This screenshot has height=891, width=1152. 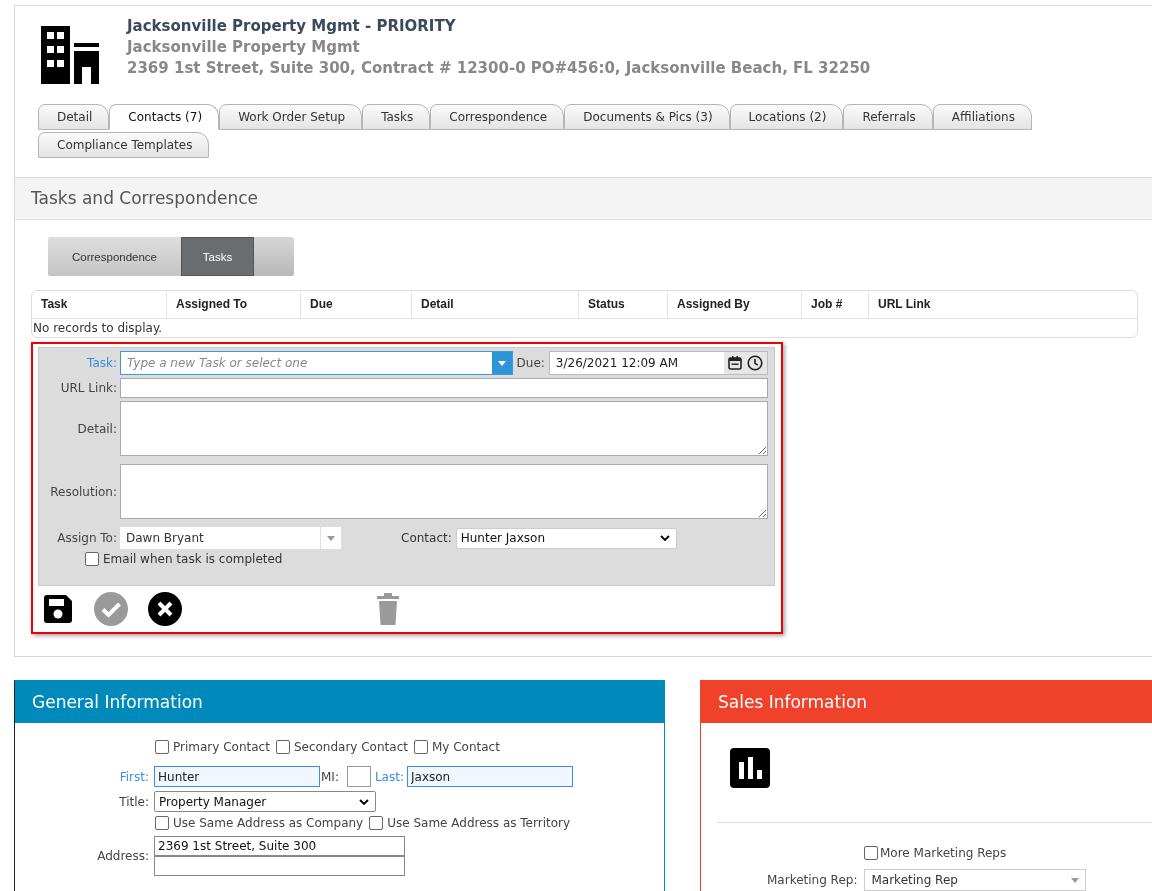 What do you see at coordinates (426, 538) in the screenshot?
I see `field-label: Contact:` at bounding box center [426, 538].